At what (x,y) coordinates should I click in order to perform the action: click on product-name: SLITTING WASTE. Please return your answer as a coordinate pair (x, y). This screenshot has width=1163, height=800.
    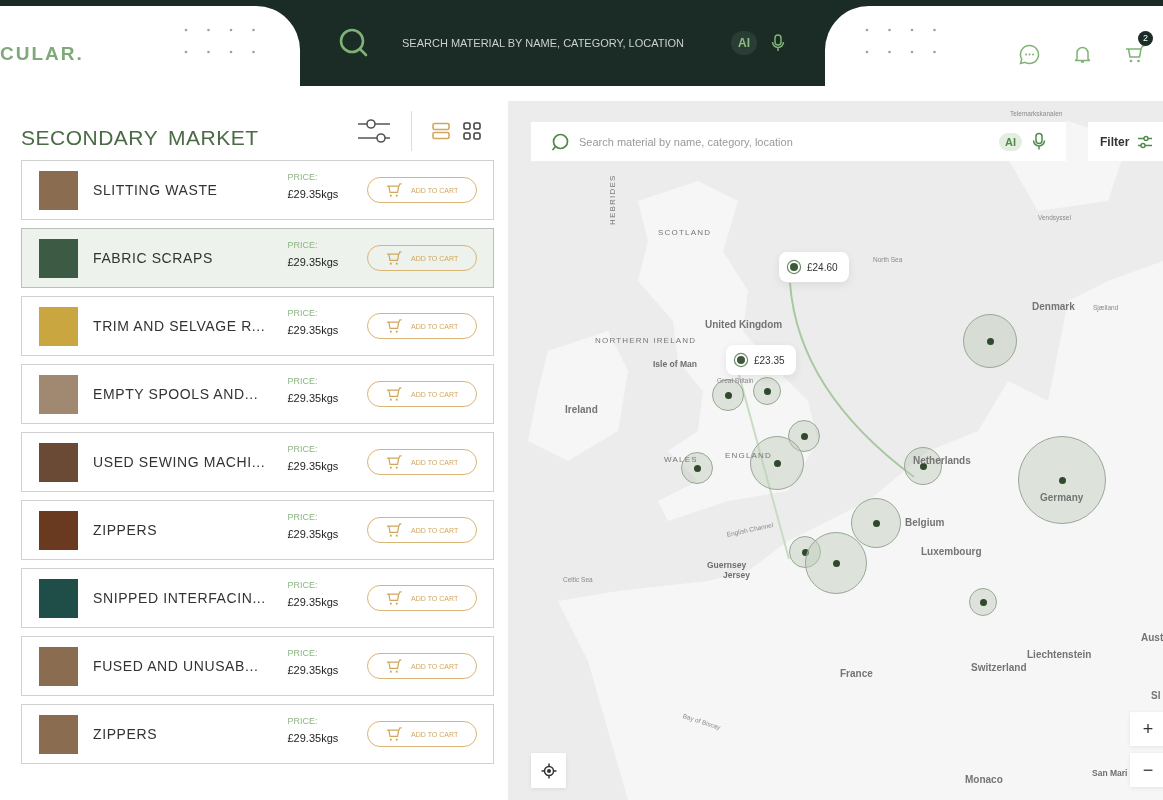
    Looking at the image, I should click on (156, 190).